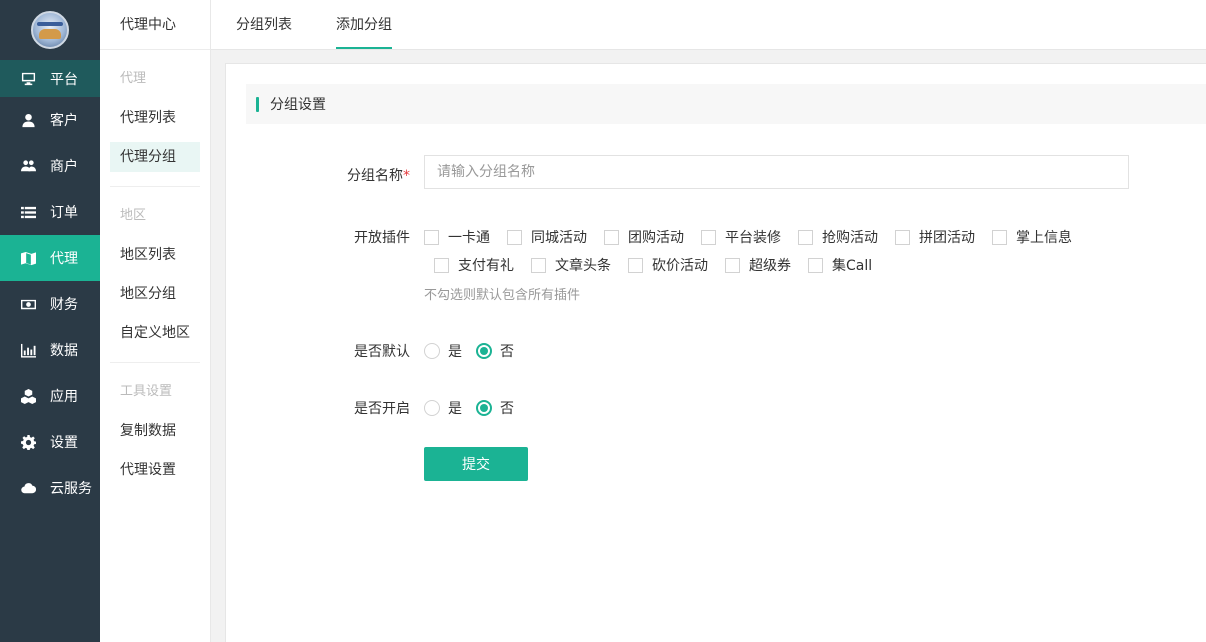 Image resolution: width=1206 pixels, height=642 pixels. What do you see at coordinates (28, 79) in the screenshot?
I see `monitor-icon` at bounding box center [28, 79].